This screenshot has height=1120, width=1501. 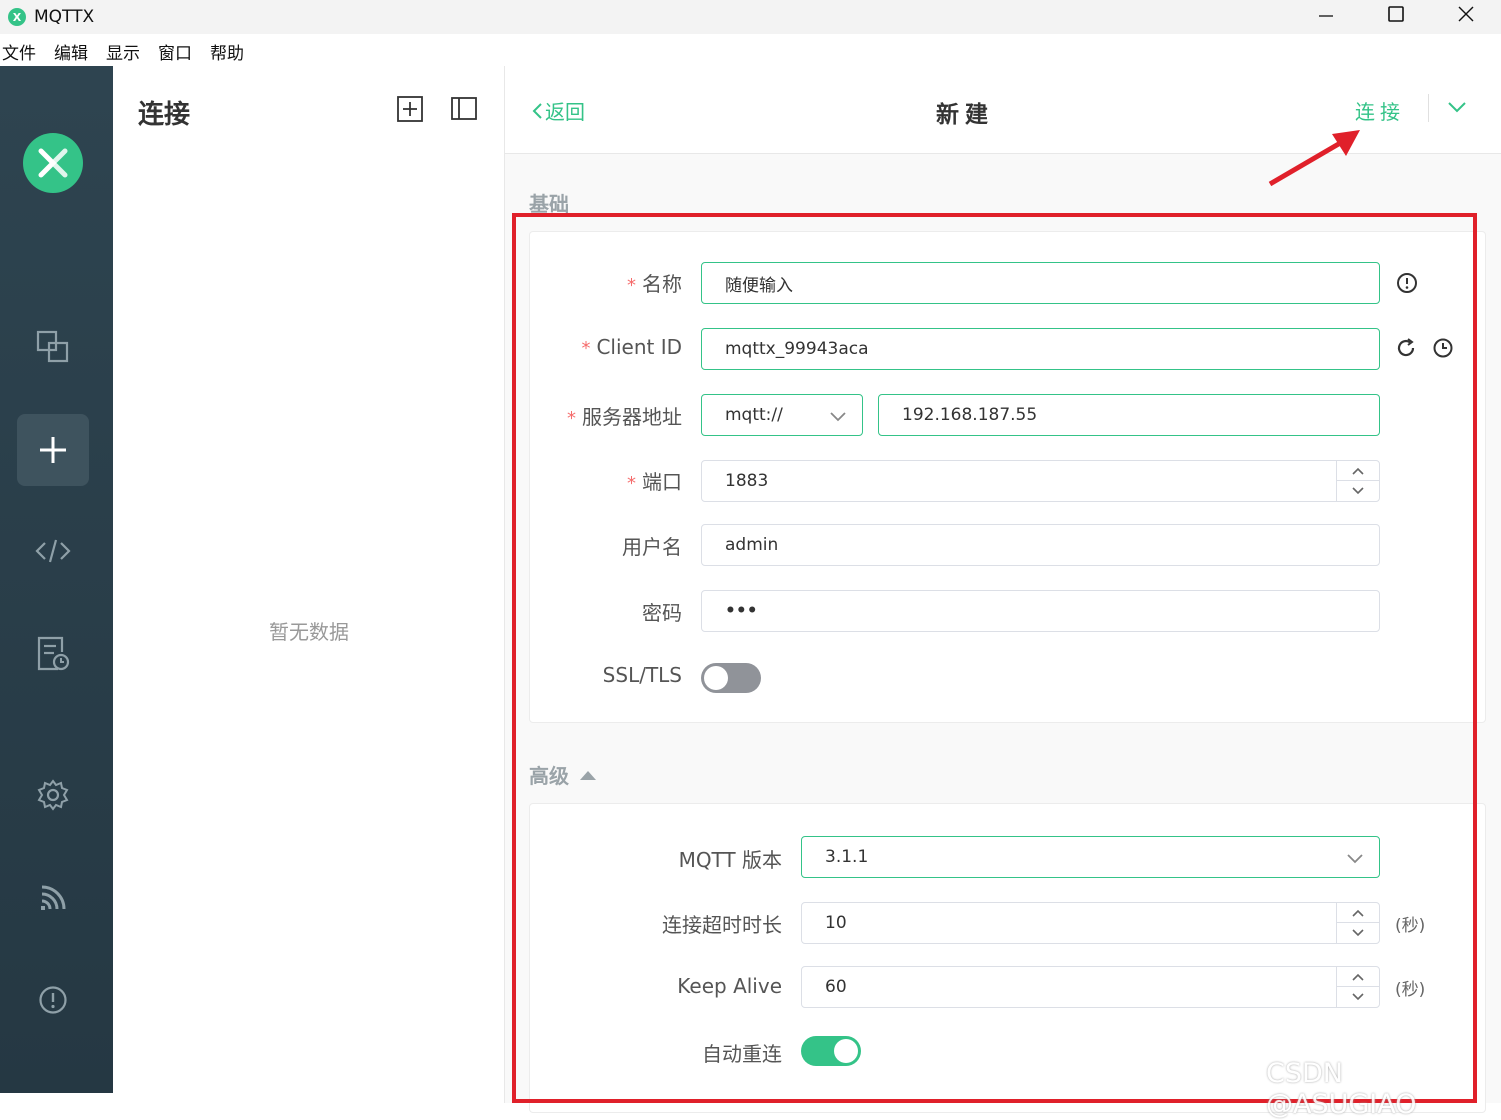 I want to click on keep-alive-value: 60, so click(x=836, y=987).